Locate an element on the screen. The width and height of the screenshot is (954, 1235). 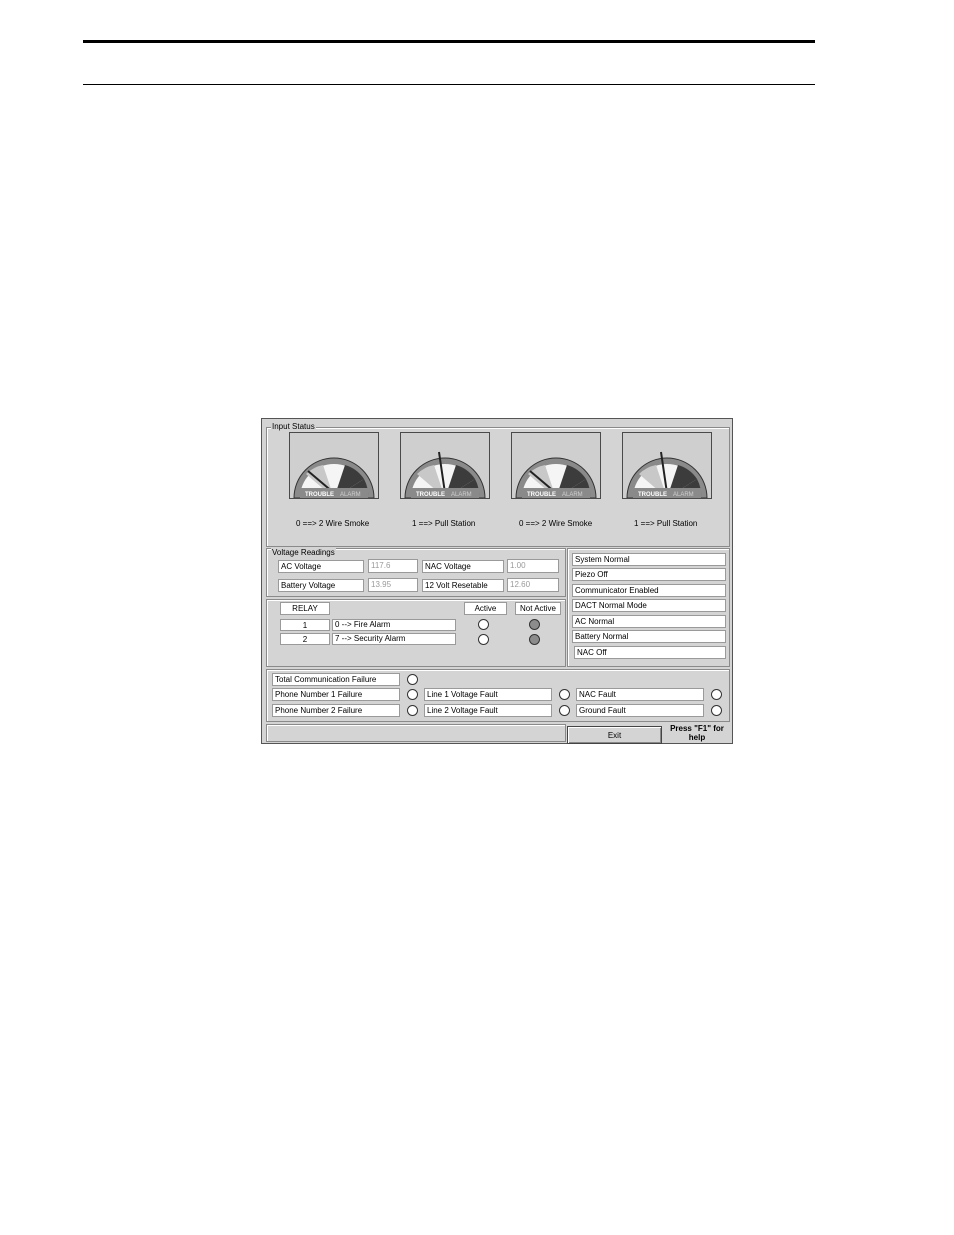
gauge-caption-1: 1 ==> Pull Station is located at coordinates (444, 523).